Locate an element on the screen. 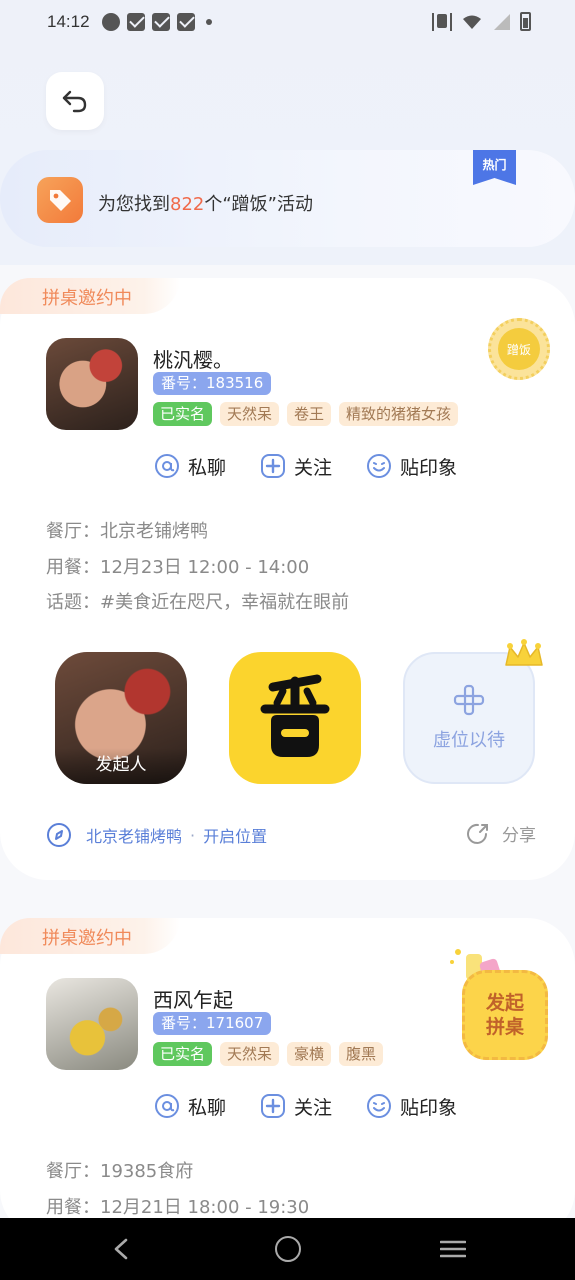  app-logo-seat is located at coordinates (295, 718).